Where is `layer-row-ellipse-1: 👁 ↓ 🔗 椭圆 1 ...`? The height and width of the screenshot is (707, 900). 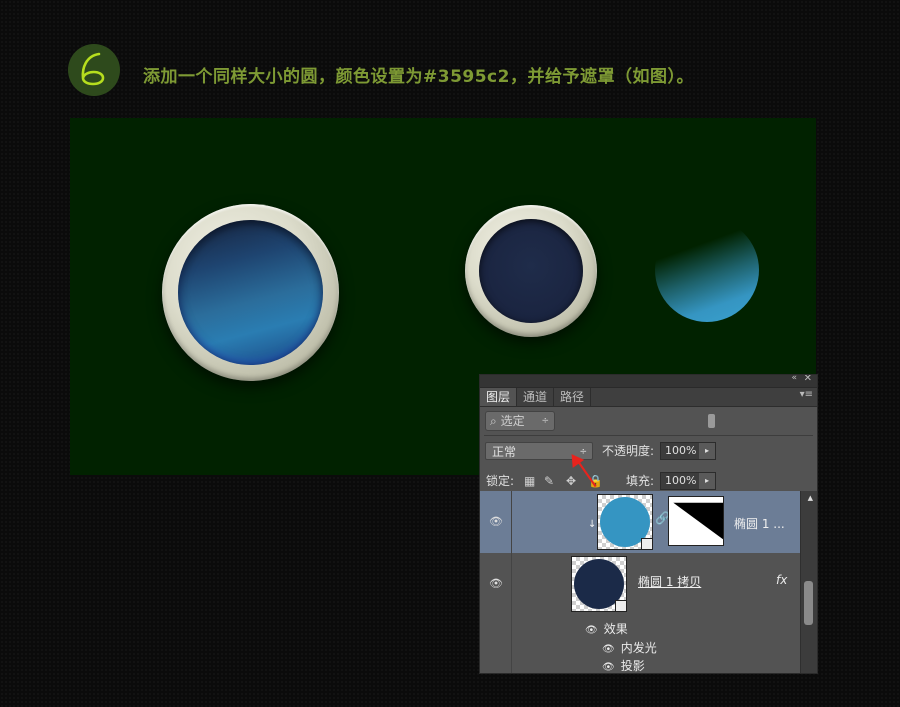 layer-row-ellipse-1: 👁 ↓ 🔗 椭圆 1 ... is located at coordinates (641, 522).